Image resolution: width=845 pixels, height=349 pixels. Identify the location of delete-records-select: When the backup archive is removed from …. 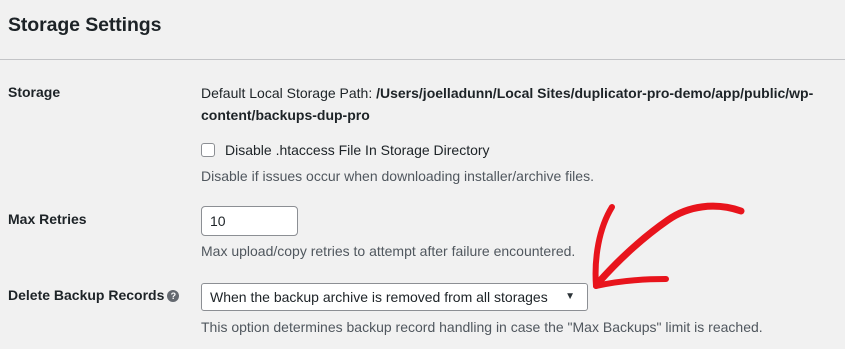
(394, 297).